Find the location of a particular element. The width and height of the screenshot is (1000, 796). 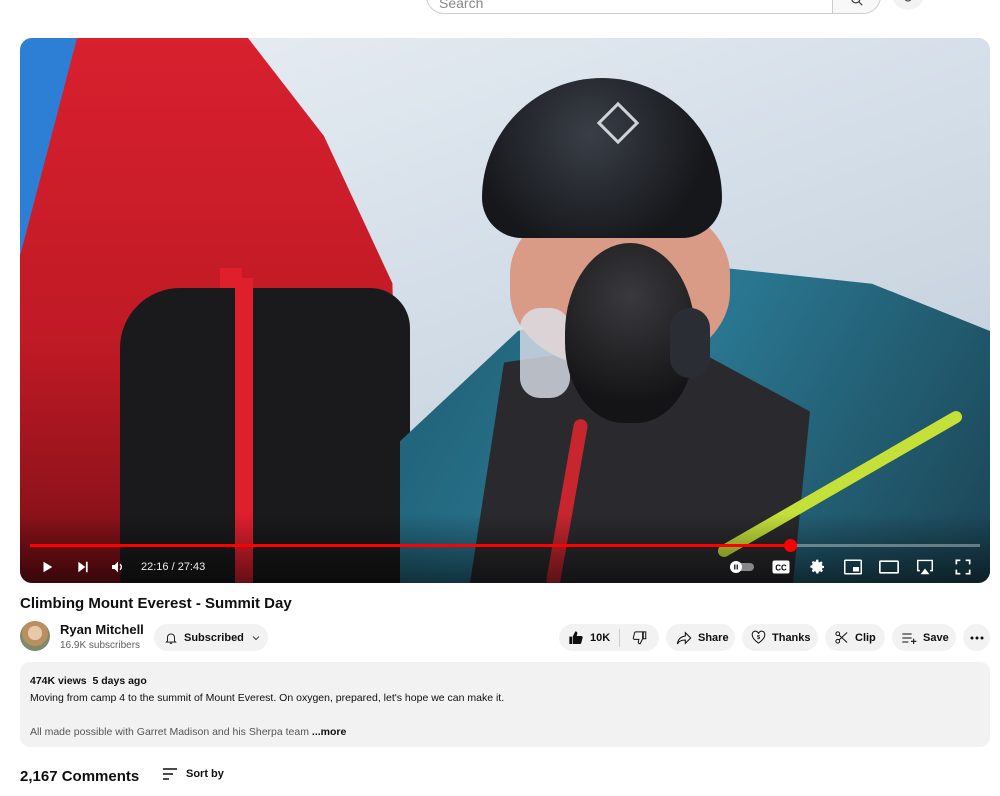

next-button is located at coordinates (83, 567).